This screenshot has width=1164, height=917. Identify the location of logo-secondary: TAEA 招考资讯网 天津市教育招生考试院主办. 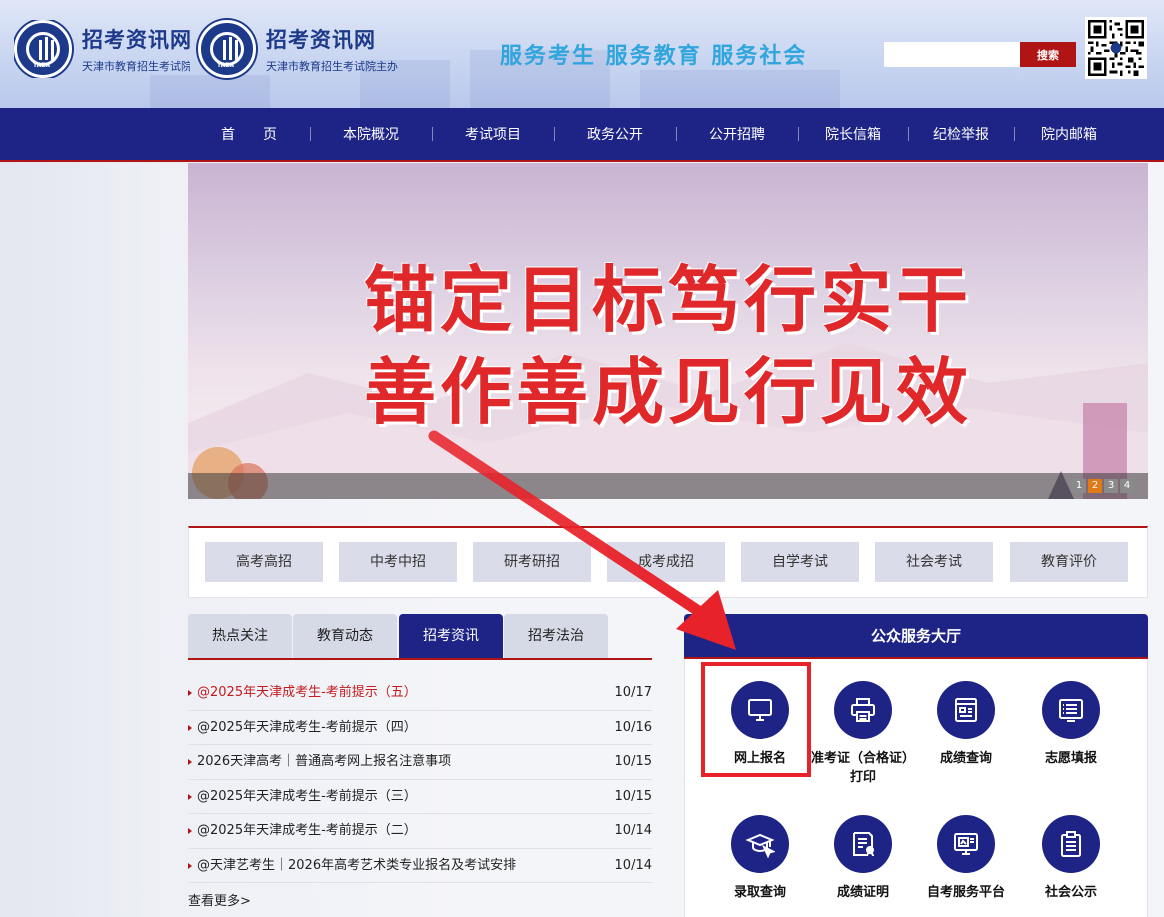
(298, 49).